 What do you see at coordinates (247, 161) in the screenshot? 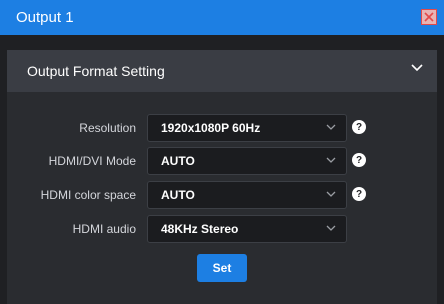
I see `hdmi-dvi-mode-select: AUTO` at bounding box center [247, 161].